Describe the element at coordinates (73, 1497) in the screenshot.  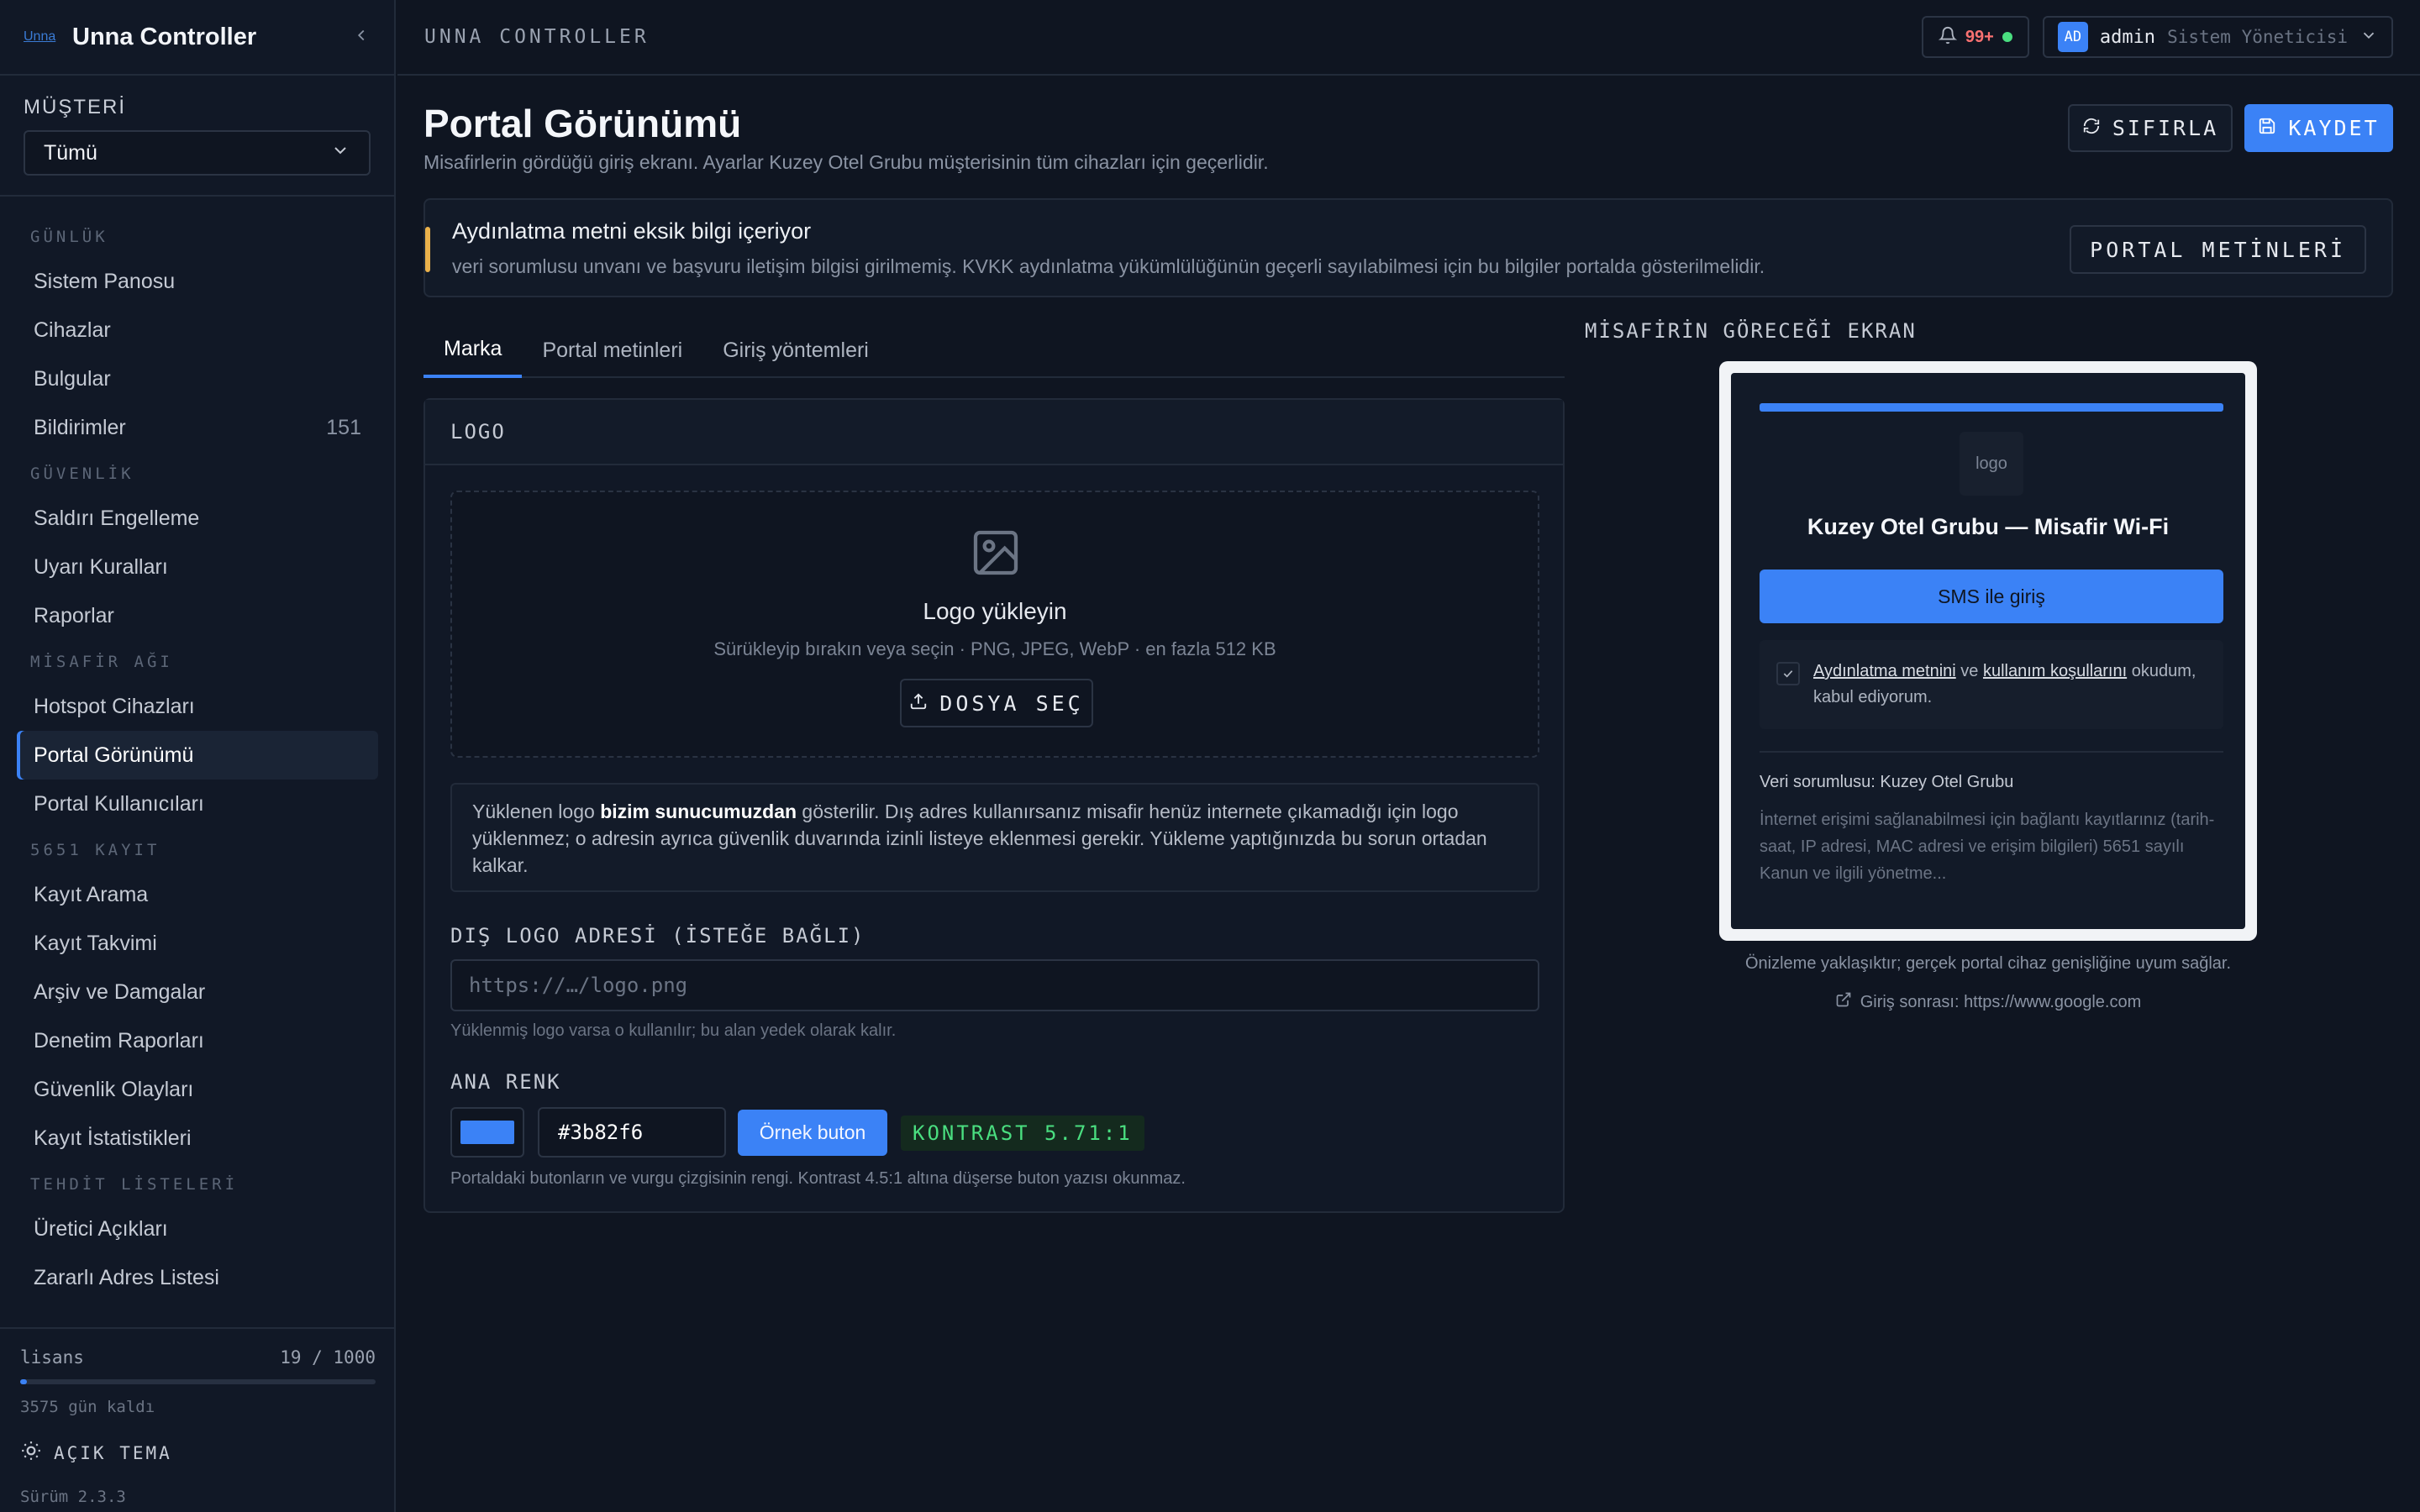
I see `app-version: Sürüm 2.3.3` at that location.